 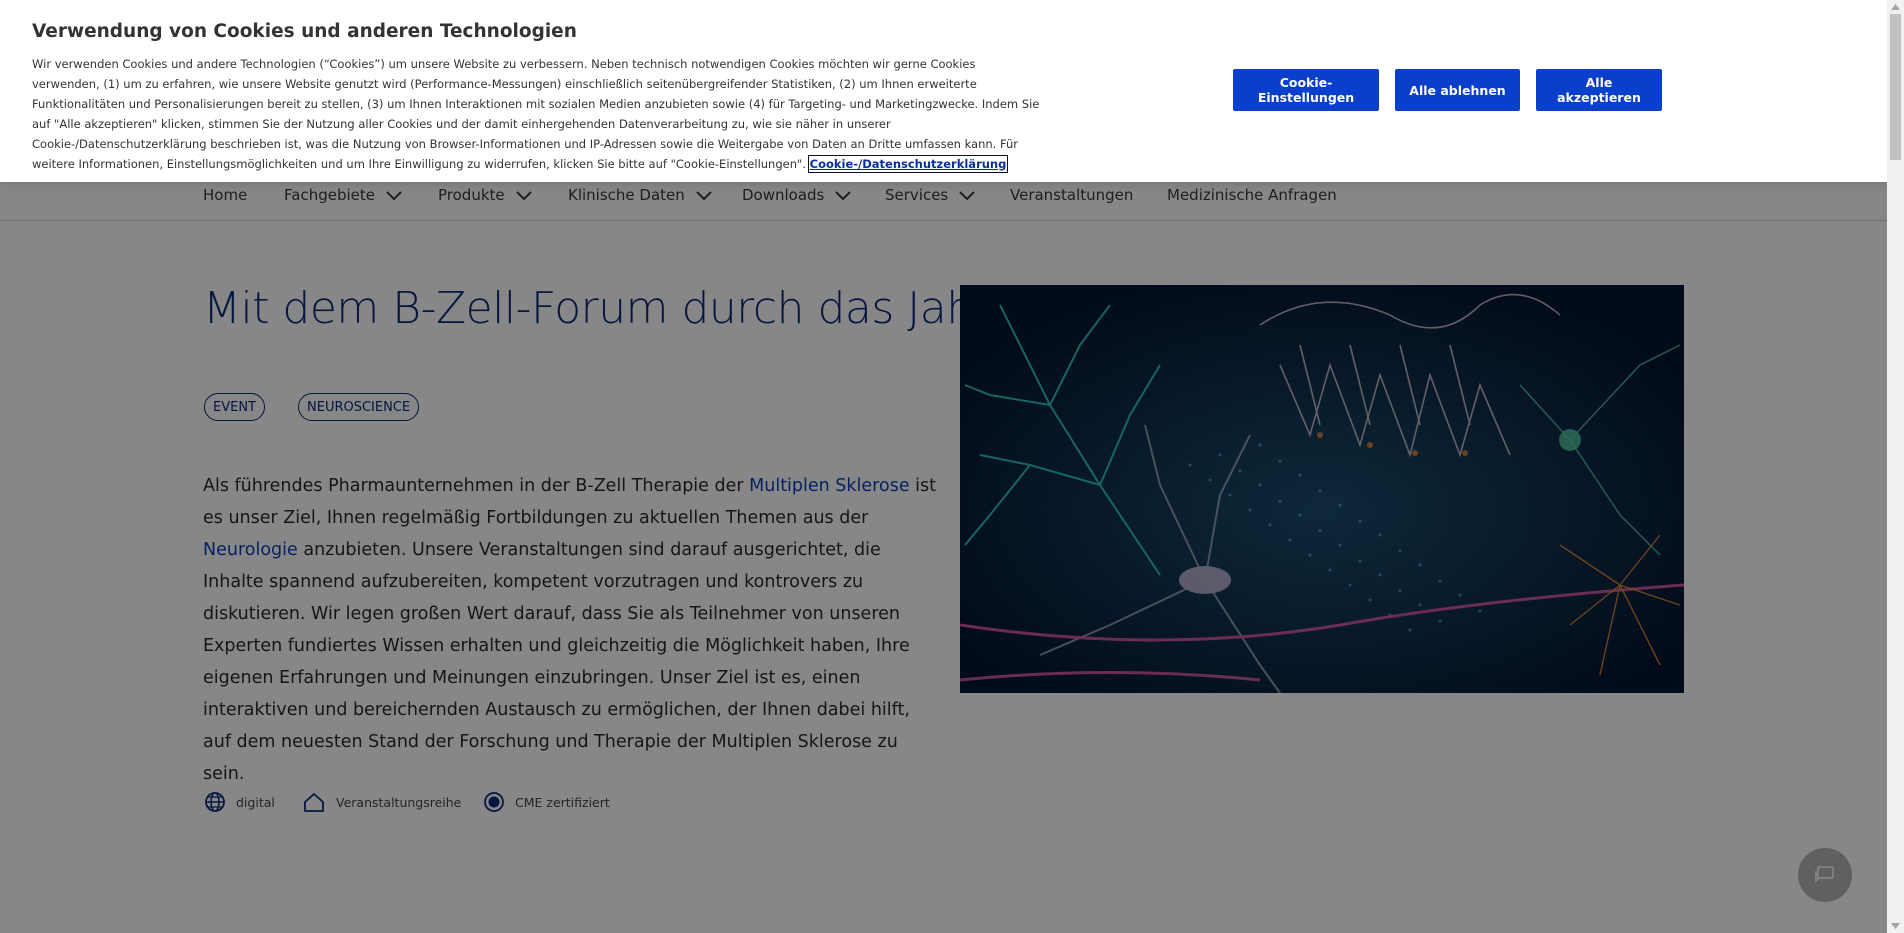 I want to click on cookie-settings-button: Cookie-Einstellungen, so click(x=1306, y=90).